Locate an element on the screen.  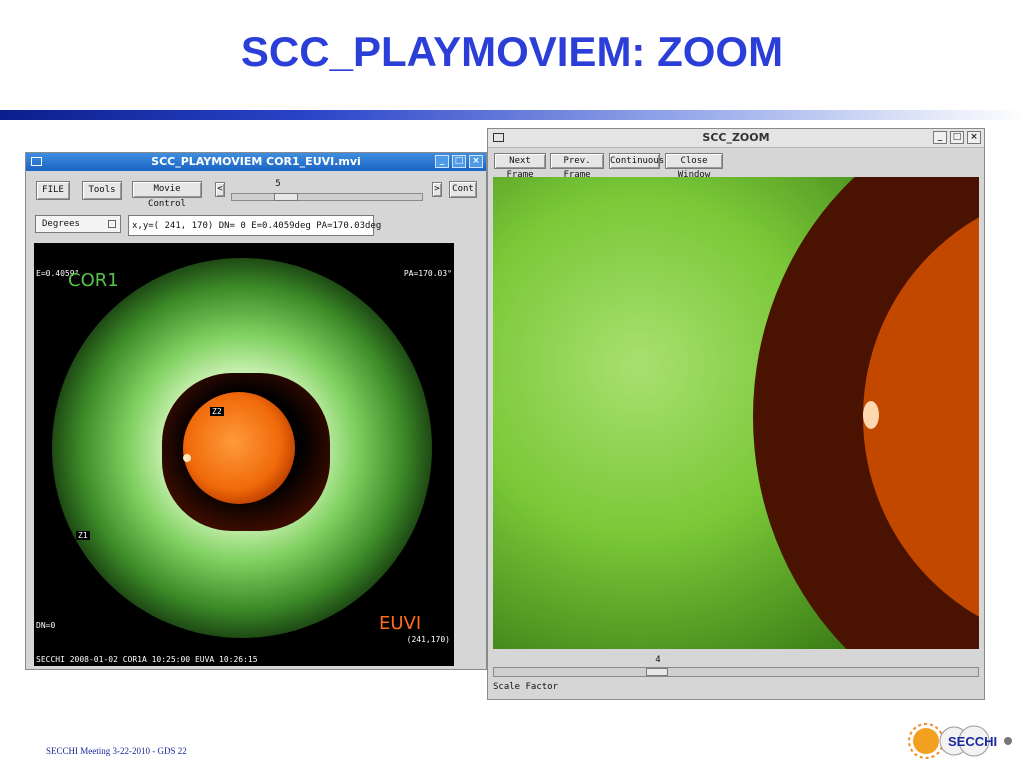
playmovie-titlebar: SCC_PLAYMOVIEM COR1_EUVI.mvi _ □ × is located at coordinates (256, 162).